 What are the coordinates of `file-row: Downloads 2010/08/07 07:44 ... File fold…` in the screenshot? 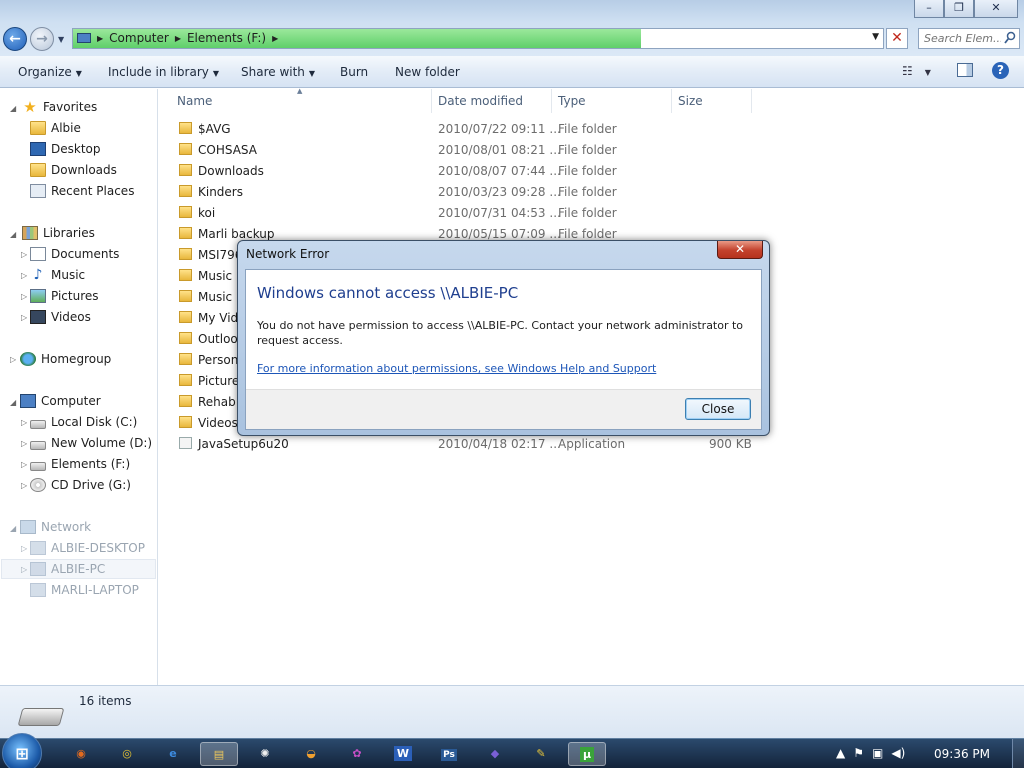 It's located at (459, 171).